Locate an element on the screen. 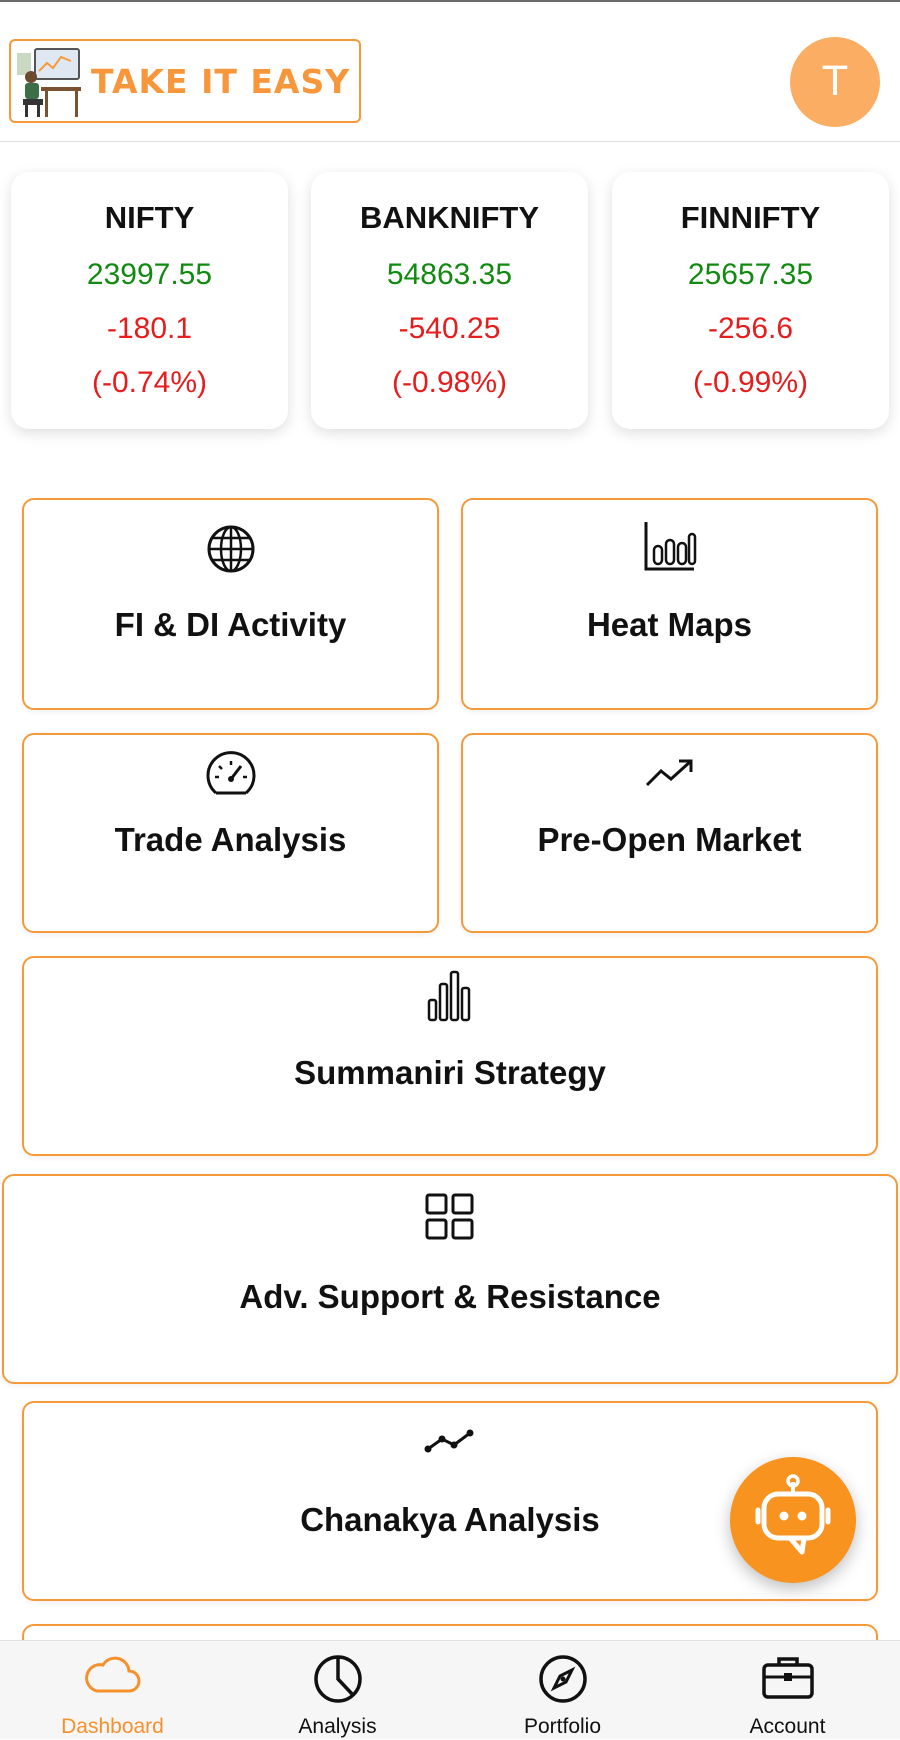  robot-chat-icon is located at coordinates (793, 1514).